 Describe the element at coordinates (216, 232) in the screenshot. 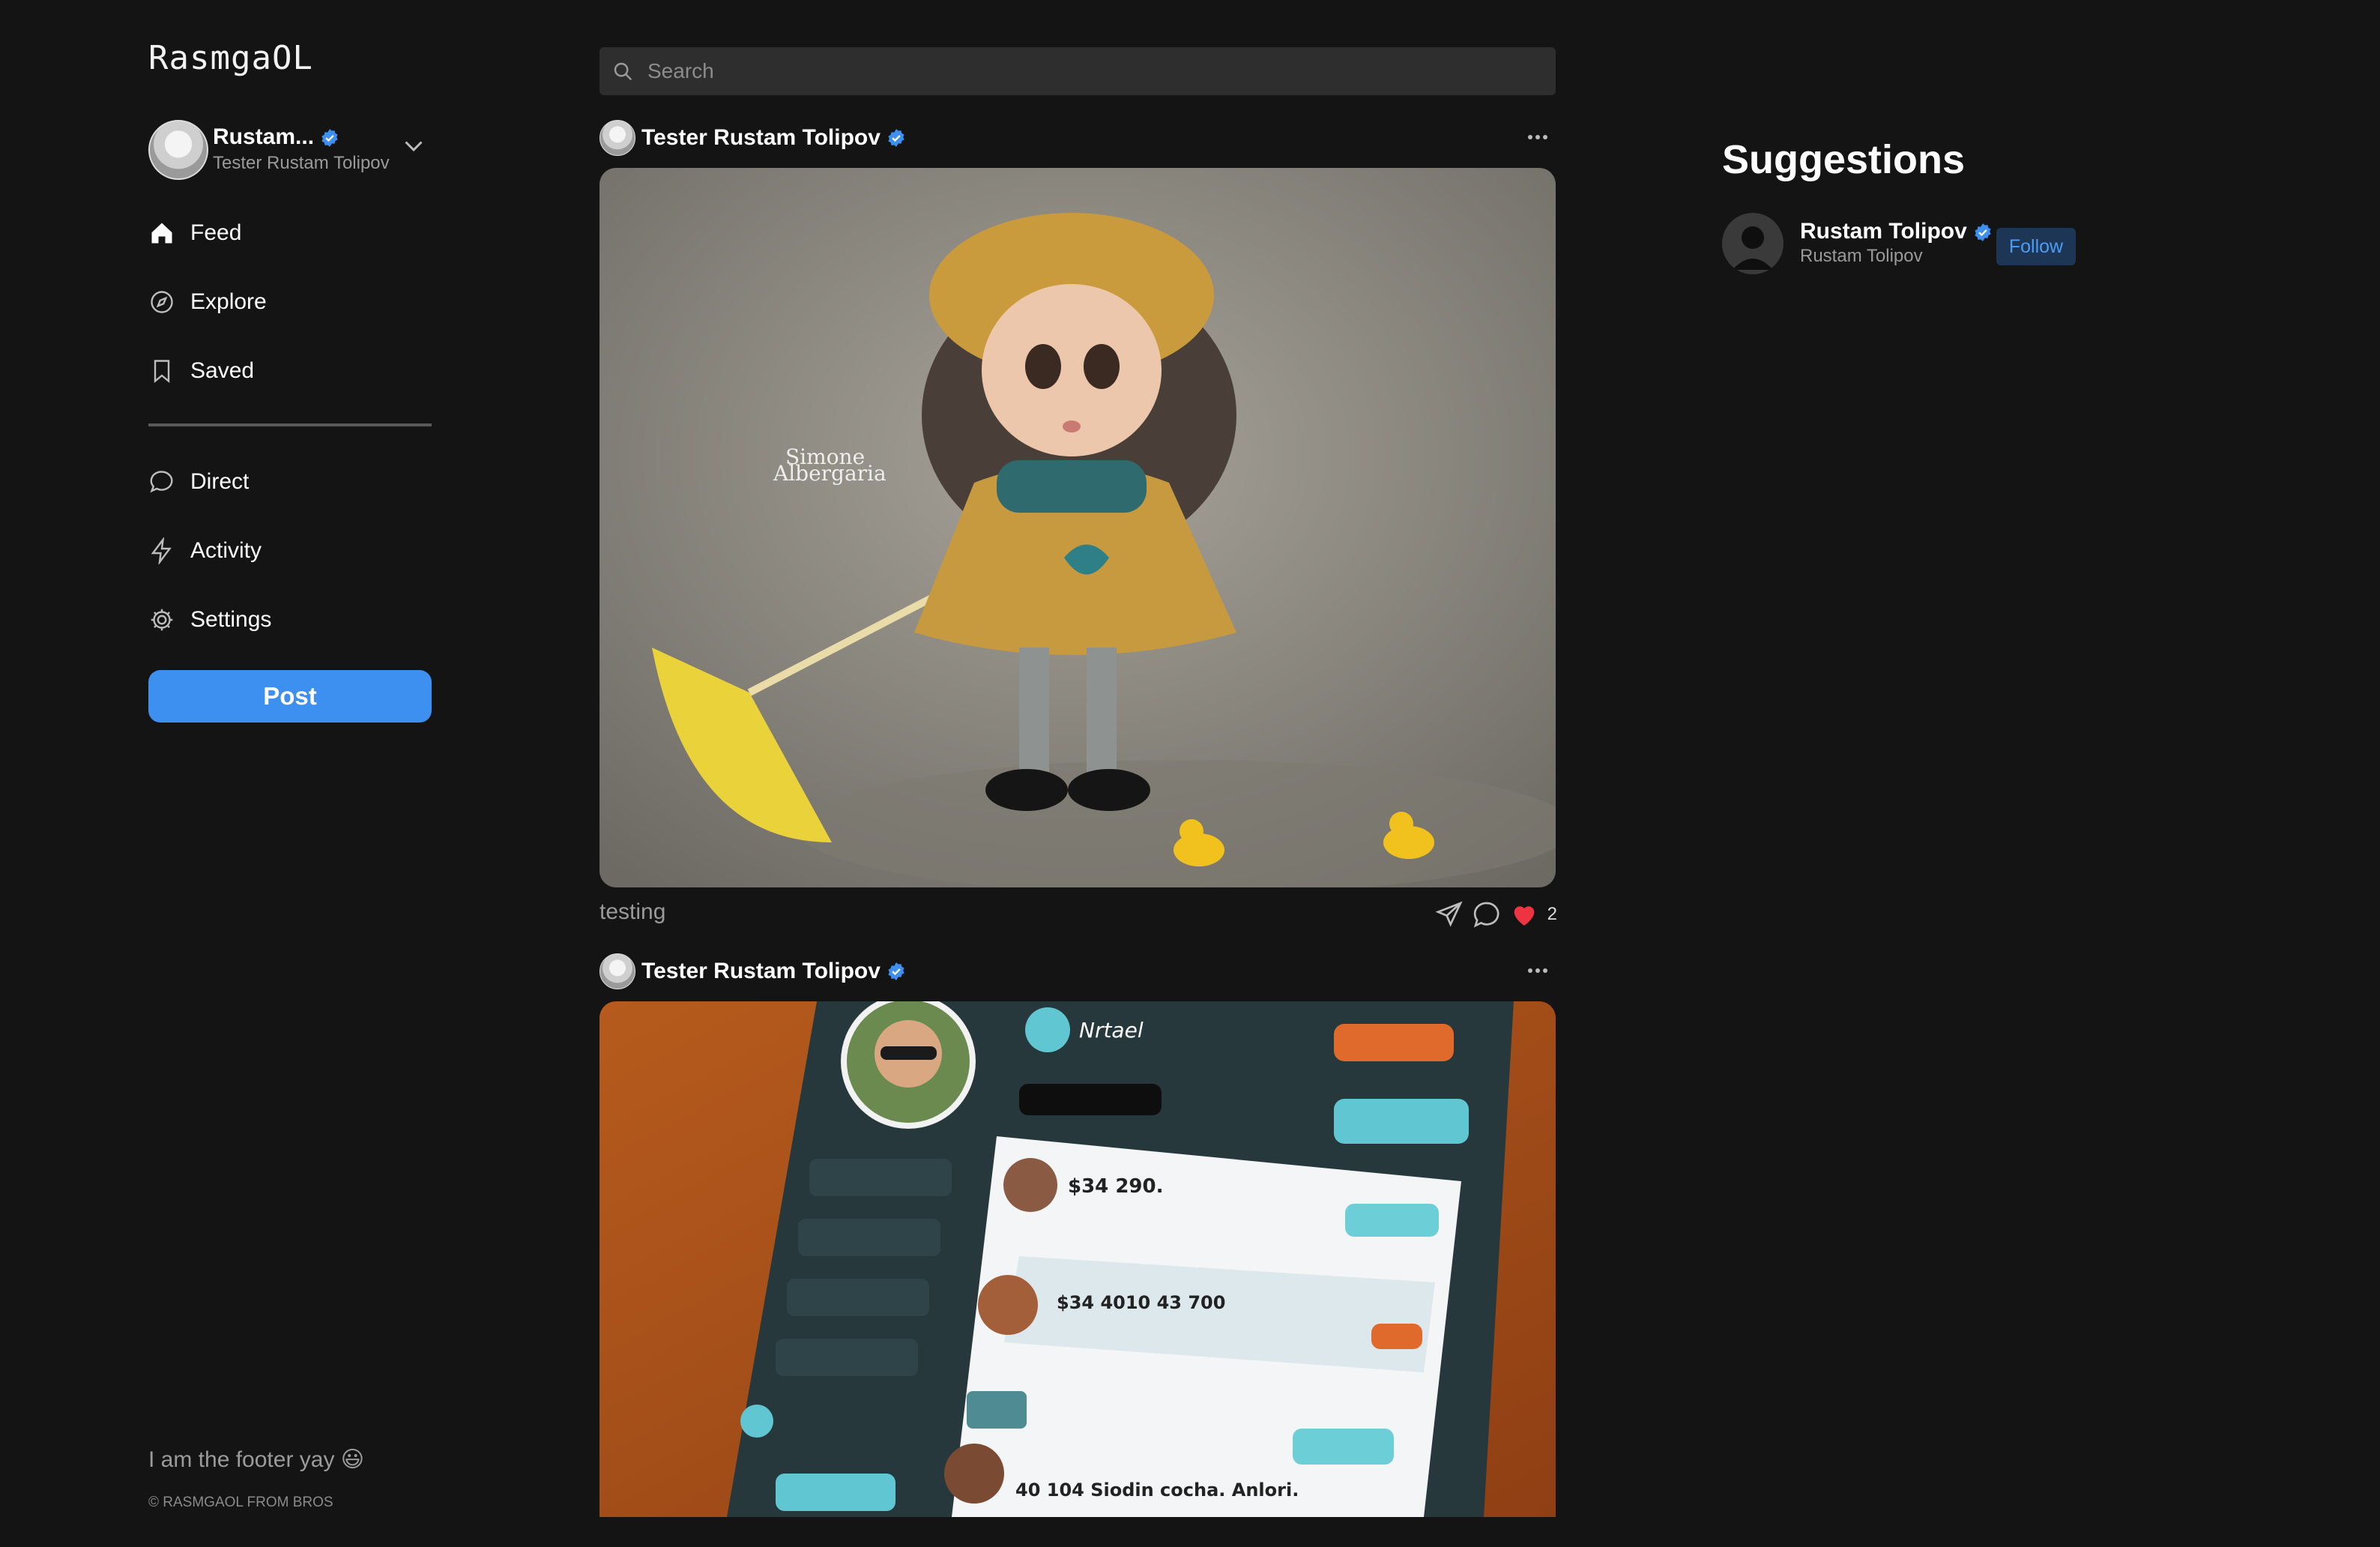

I see `nav-feed-label: Feed` at that location.